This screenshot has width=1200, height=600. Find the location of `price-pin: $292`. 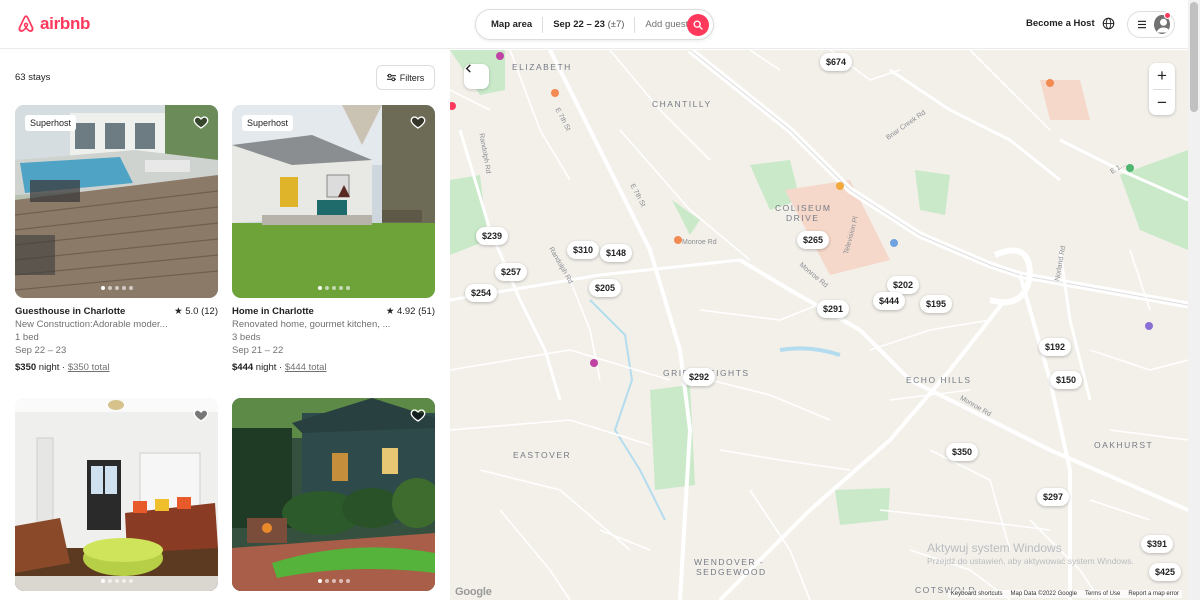

price-pin: $292 is located at coordinates (699, 377).